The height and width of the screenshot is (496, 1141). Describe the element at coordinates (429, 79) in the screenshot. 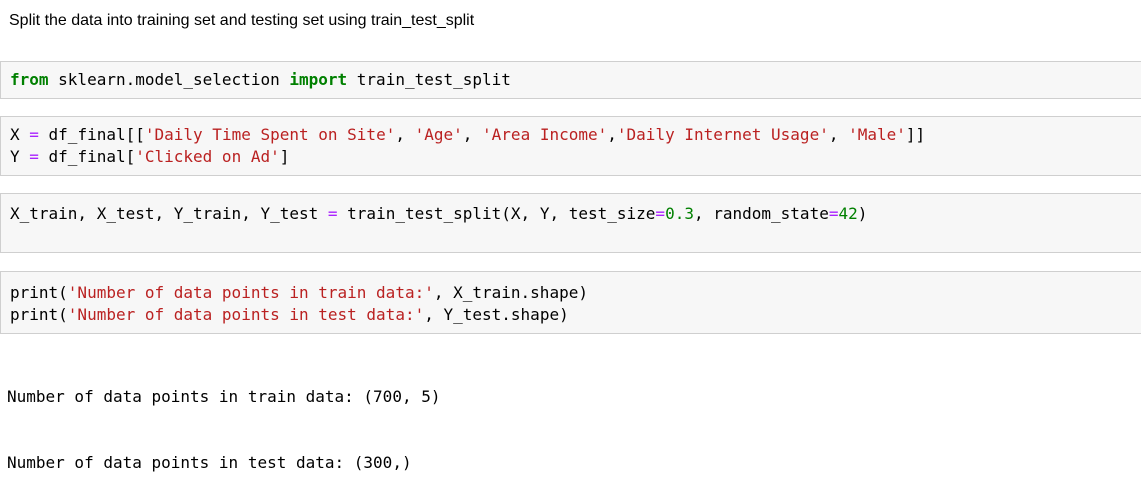

I see `code-token: train_test_split` at that location.